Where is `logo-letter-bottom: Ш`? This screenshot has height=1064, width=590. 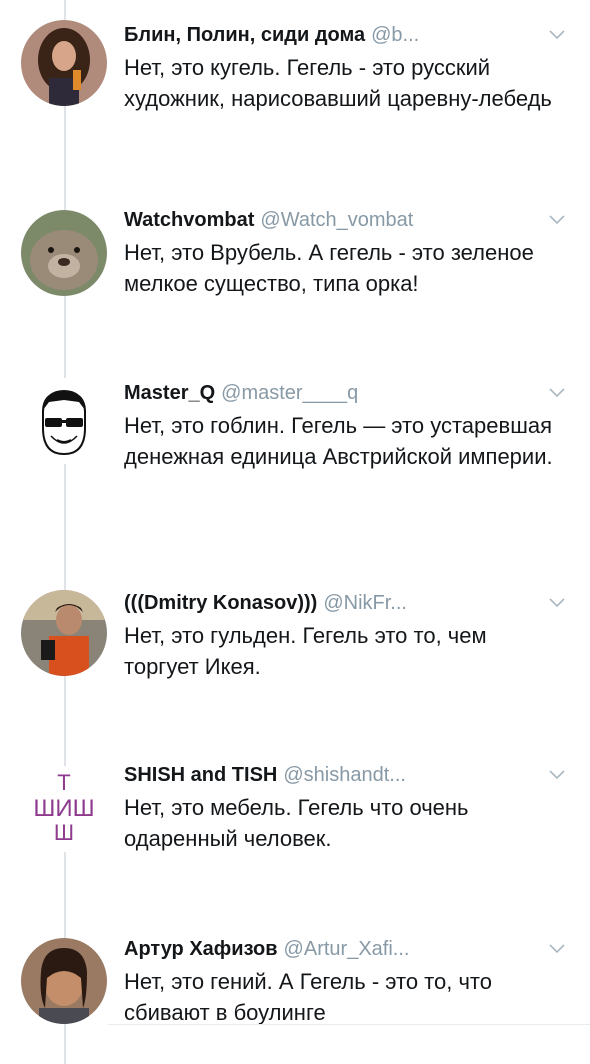
logo-letter-bottom: Ш is located at coordinates (64, 832).